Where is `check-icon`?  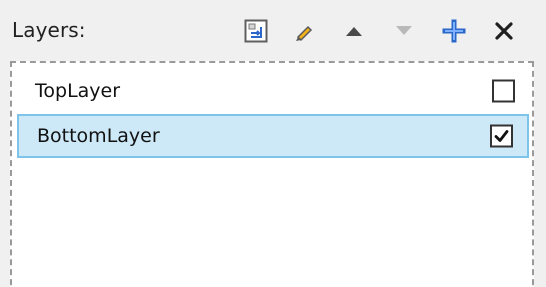 check-icon is located at coordinates (501, 136).